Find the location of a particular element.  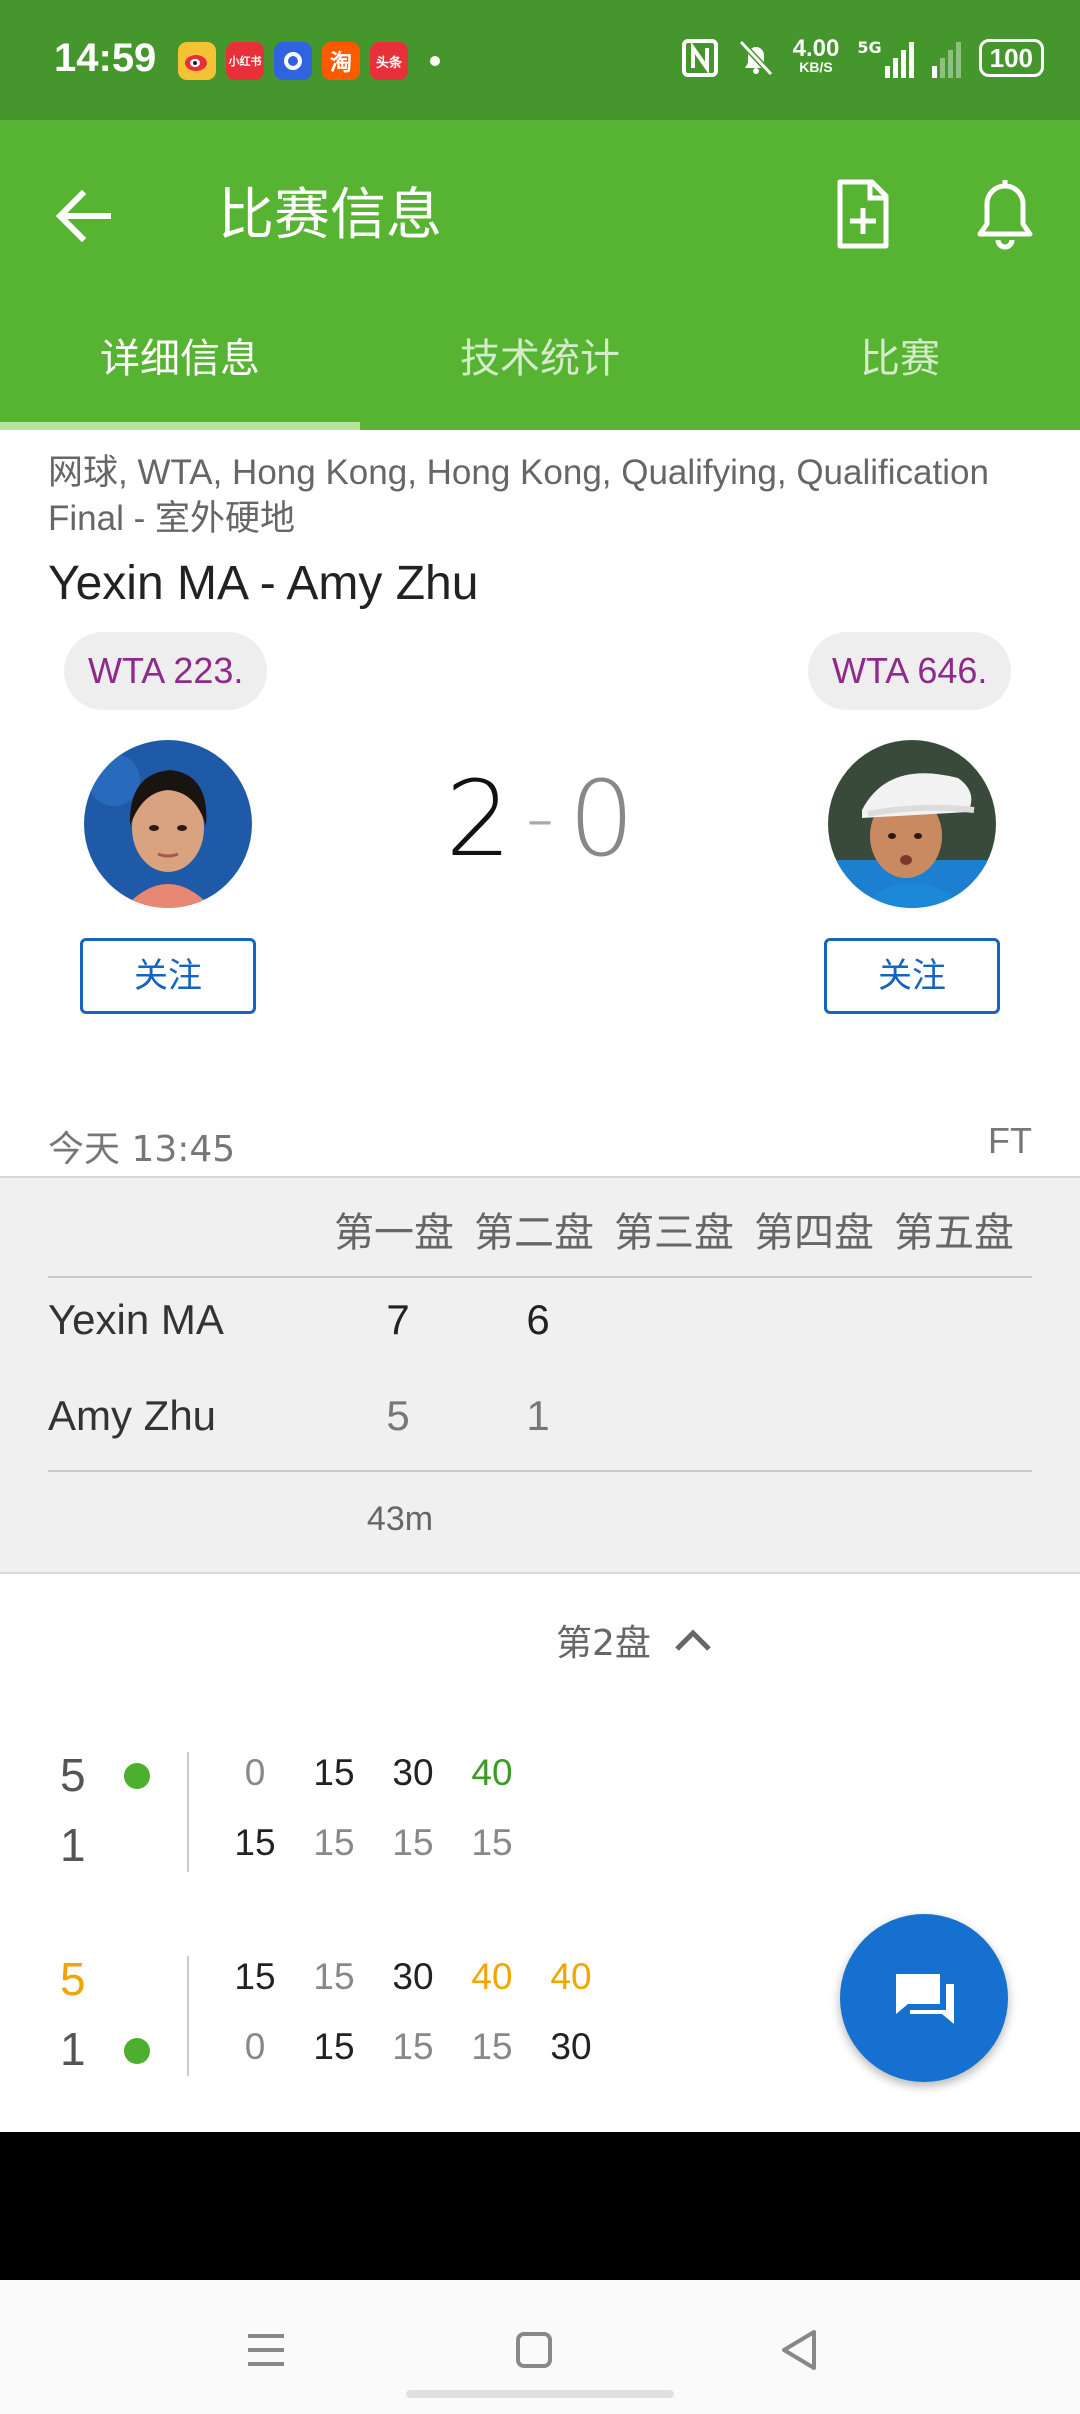

nfc-icon is located at coordinates (699, 58).